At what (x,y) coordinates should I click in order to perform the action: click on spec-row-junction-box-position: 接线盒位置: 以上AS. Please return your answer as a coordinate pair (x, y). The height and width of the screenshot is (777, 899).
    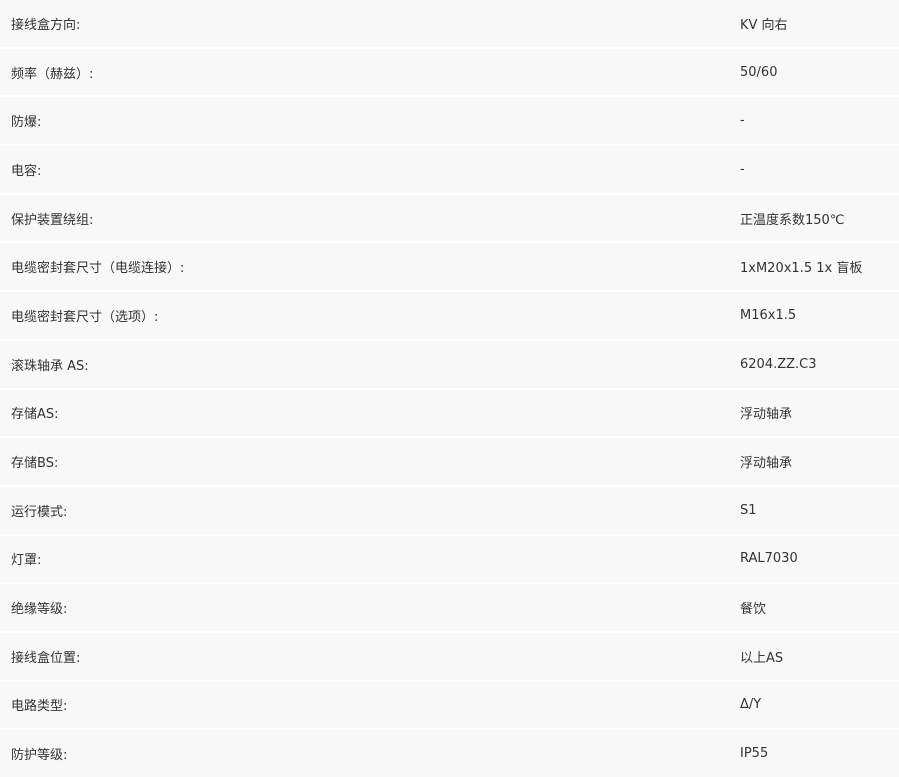
    Looking at the image, I should click on (449, 656).